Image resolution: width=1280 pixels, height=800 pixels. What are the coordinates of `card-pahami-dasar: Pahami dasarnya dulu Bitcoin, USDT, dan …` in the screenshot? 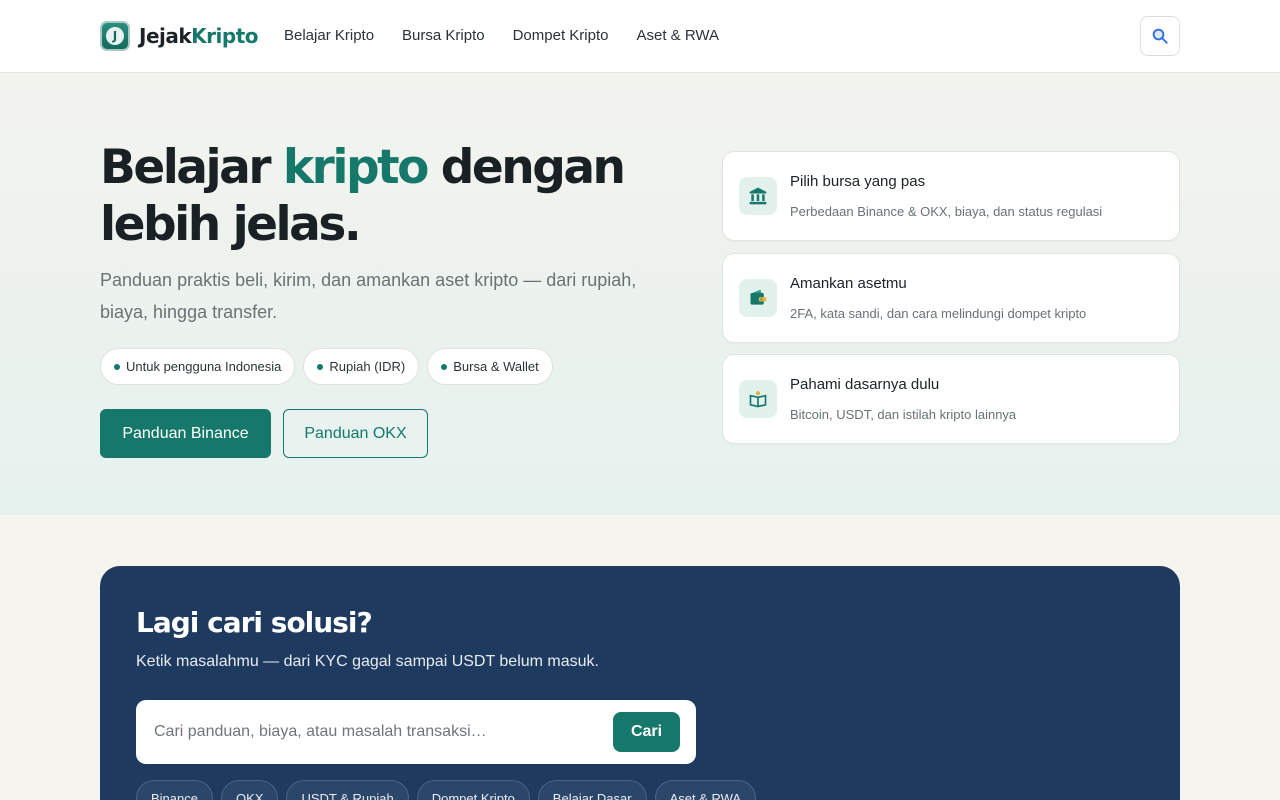 It's located at (951, 399).